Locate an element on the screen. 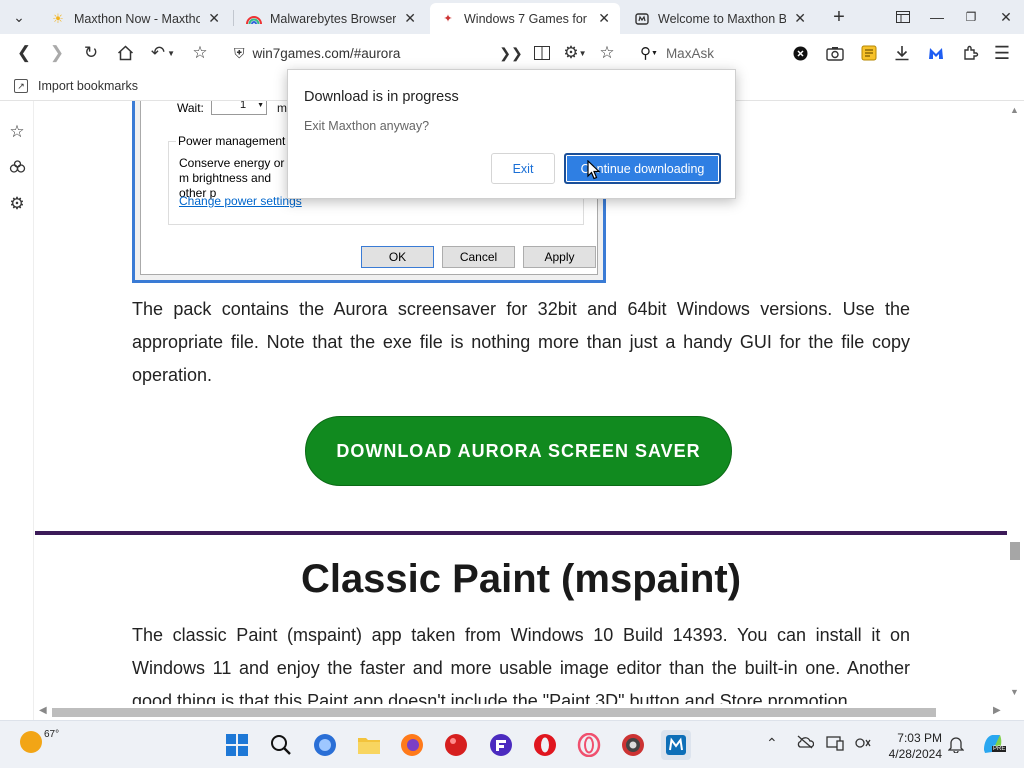 The image size is (1024, 768). download-aurora-button: DOWNLOAD AURORA SCREEN SAVER is located at coordinates (518, 451).